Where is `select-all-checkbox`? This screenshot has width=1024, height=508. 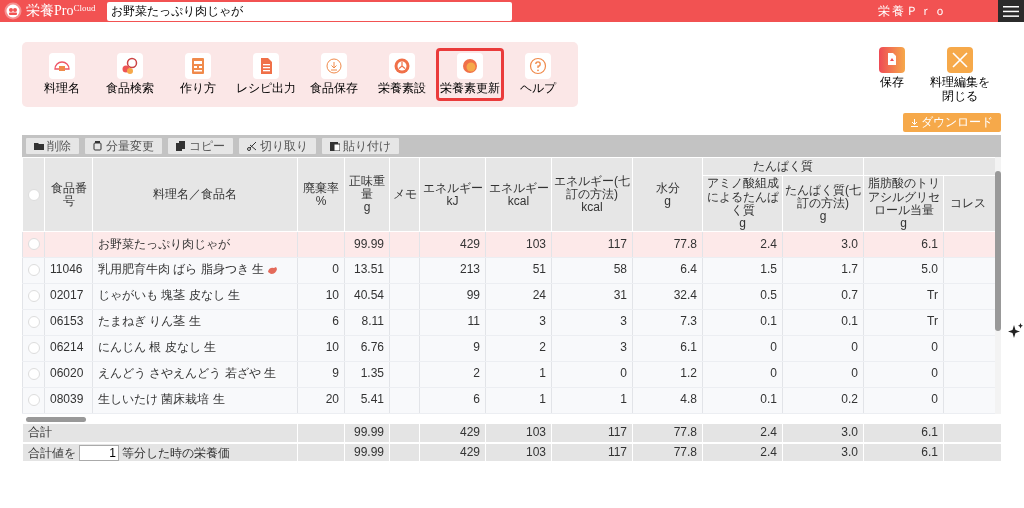
select-all-checkbox is located at coordinates (33, 194).